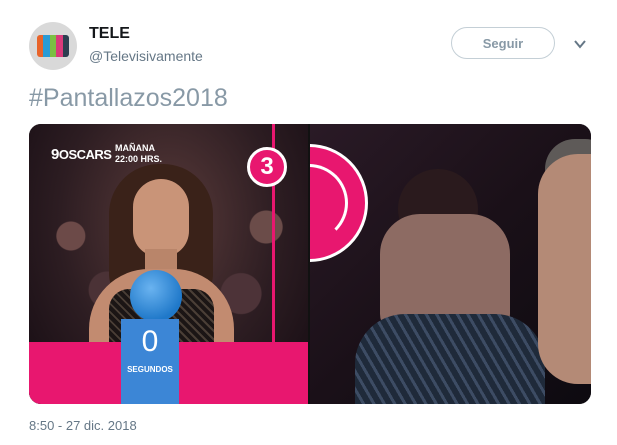  Describe the element at coordinates (503, 43) in the screenshot. I see `follow-button: Seguir` at that location.